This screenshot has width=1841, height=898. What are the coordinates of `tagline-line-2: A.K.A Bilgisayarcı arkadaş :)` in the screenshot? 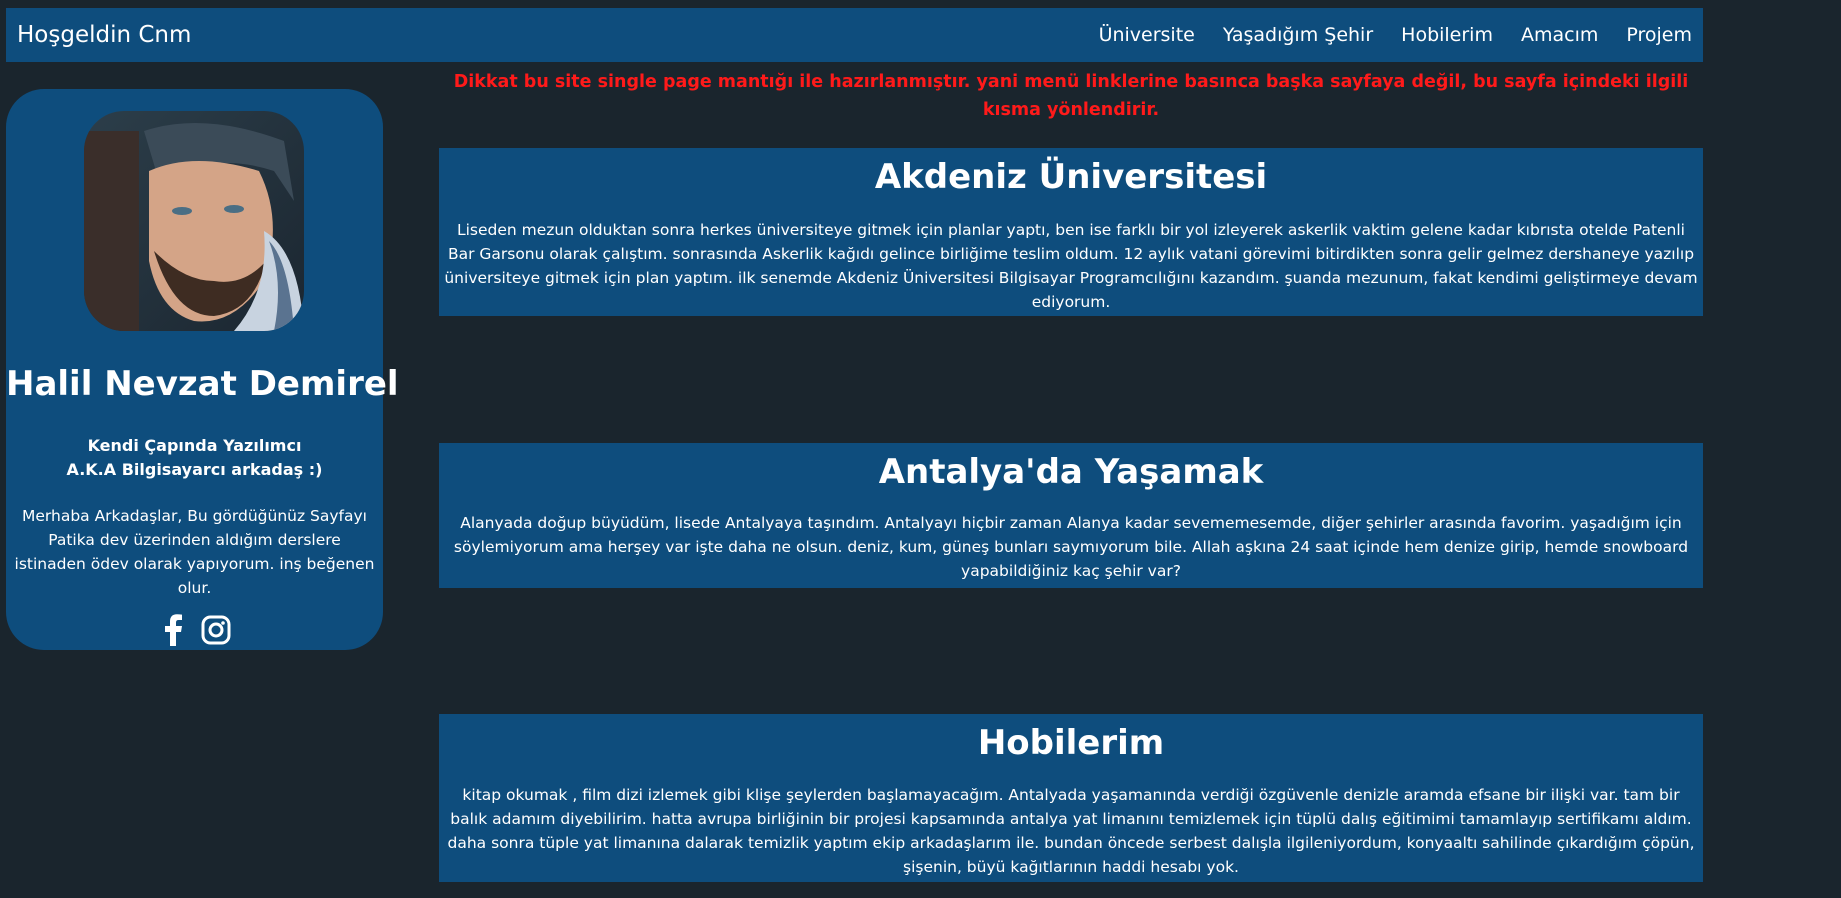 It's located at (194, 469).